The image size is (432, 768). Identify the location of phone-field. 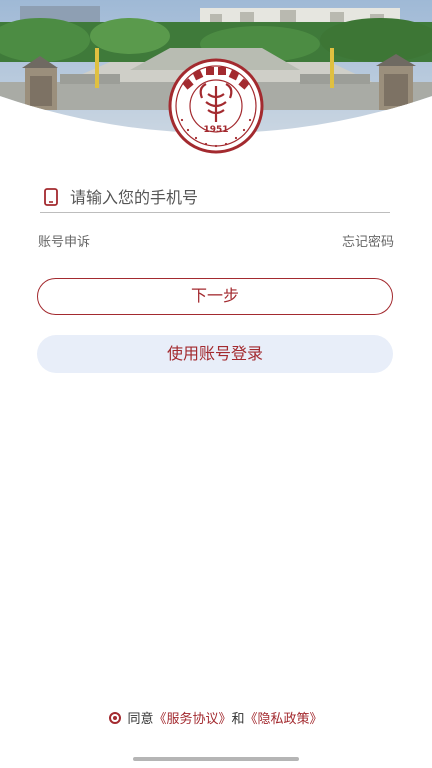
(215, 198).